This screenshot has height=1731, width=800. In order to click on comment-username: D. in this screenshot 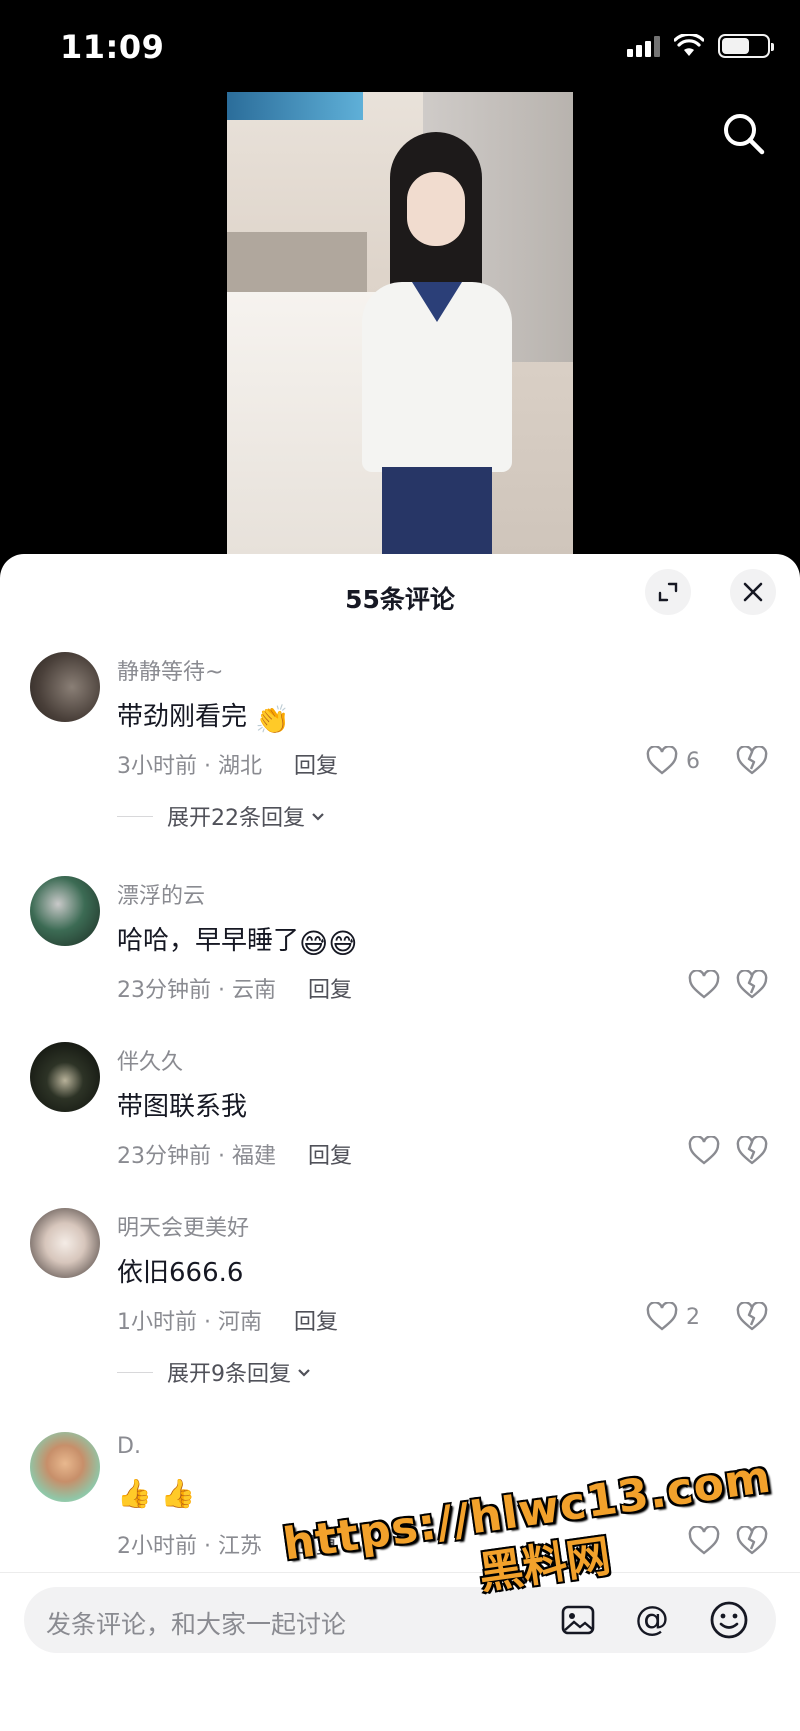, I will do `click(129, 1446)`.